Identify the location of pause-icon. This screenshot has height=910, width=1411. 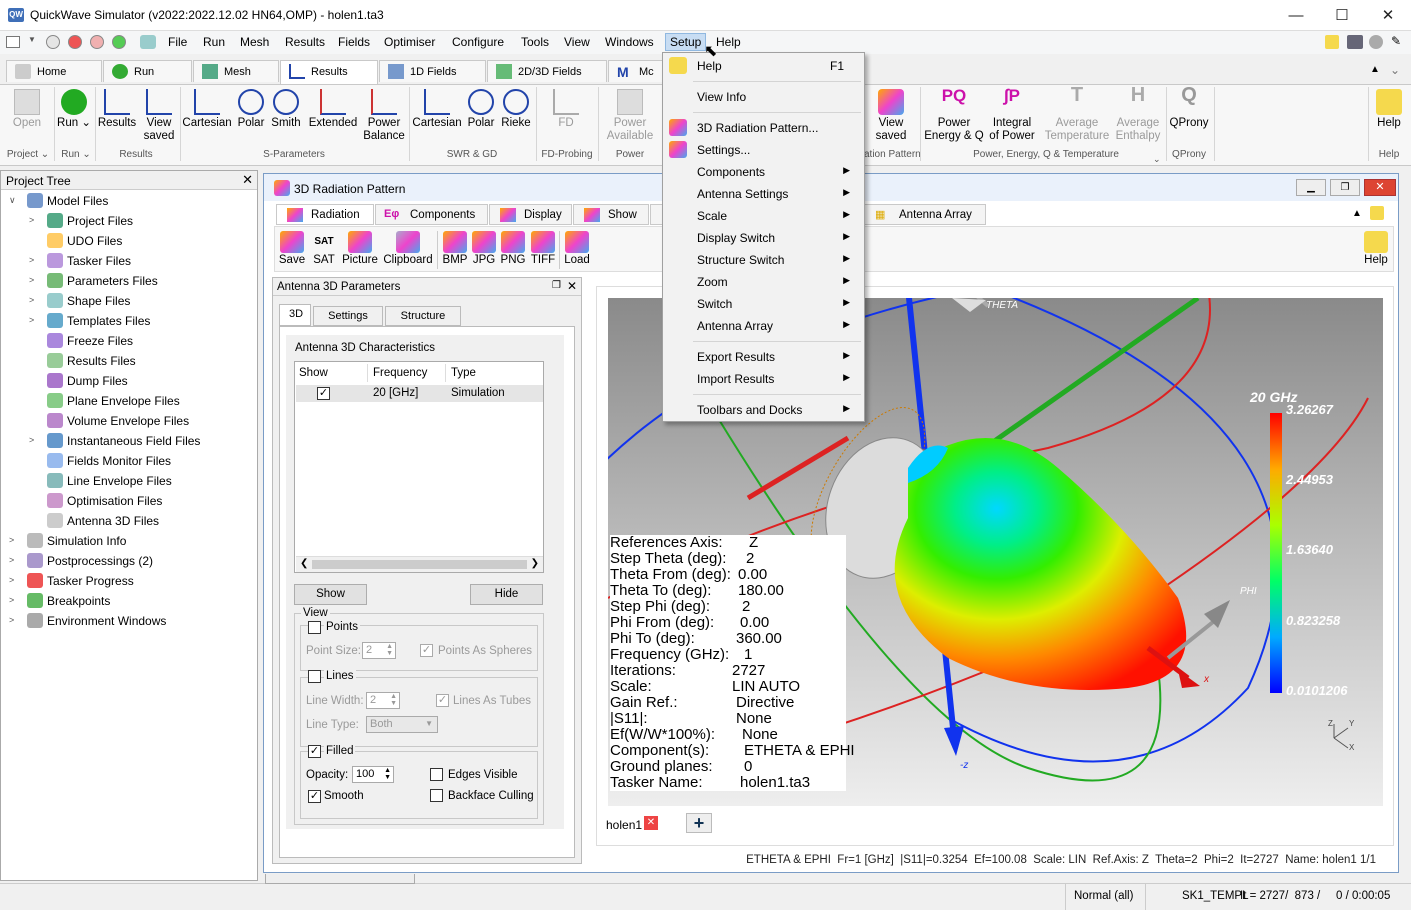
(97, 42).